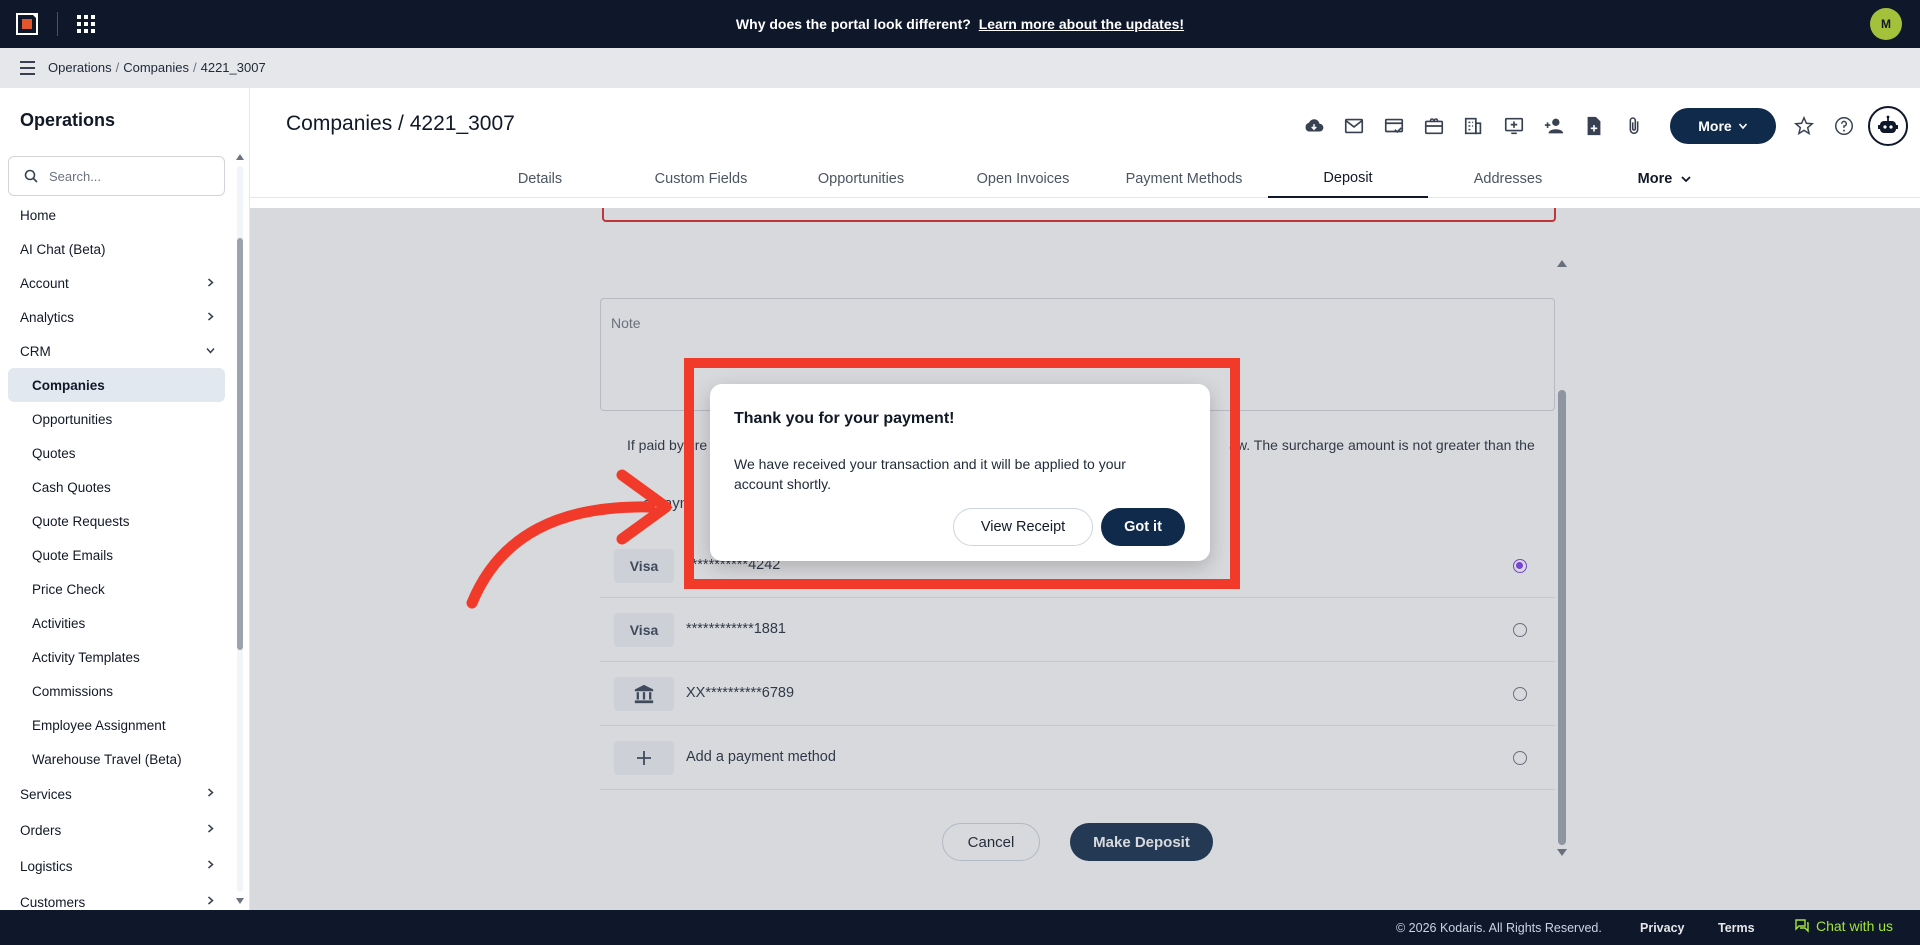  Describe the element at coordinates (1802, 926) in the screenshot. I see `chat-icon` at that location.